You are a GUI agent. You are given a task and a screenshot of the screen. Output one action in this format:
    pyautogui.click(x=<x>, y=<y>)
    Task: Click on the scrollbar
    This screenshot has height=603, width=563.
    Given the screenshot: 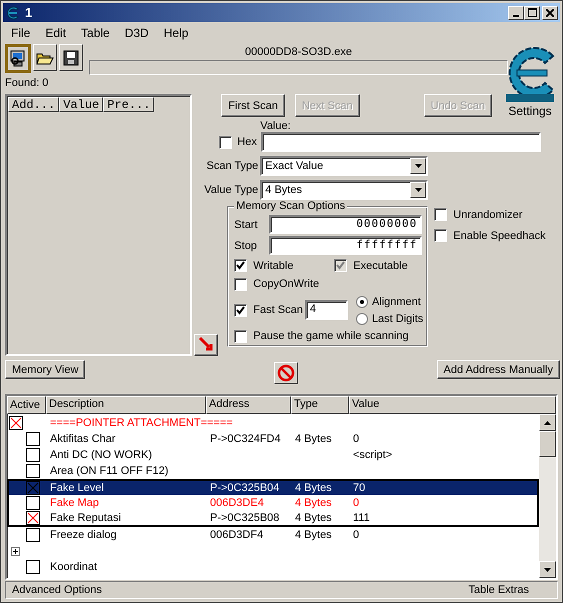 What is the action you would take?
    pyautogui.click(x=547, y=496)
    